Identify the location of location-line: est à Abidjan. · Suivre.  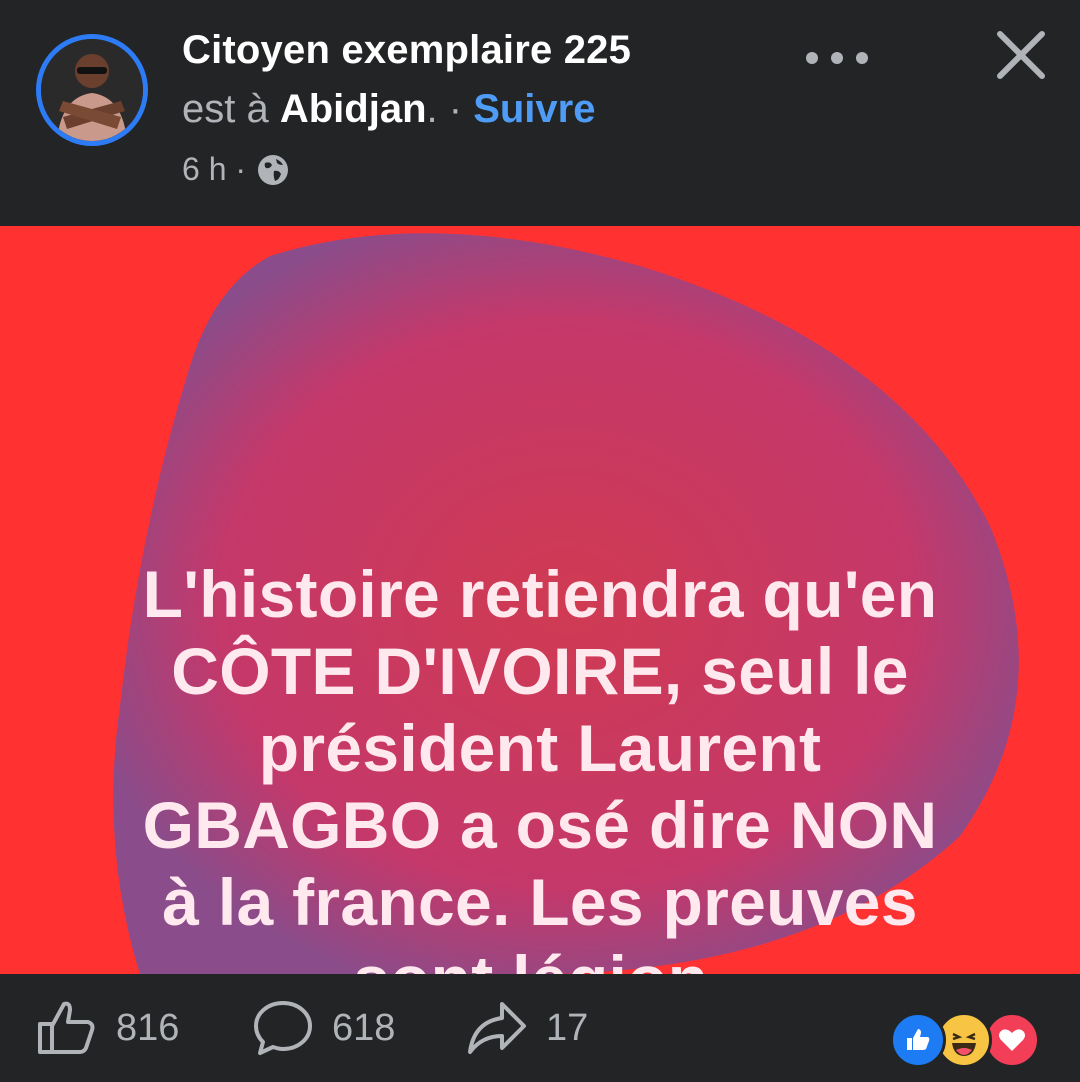
(388, 109).